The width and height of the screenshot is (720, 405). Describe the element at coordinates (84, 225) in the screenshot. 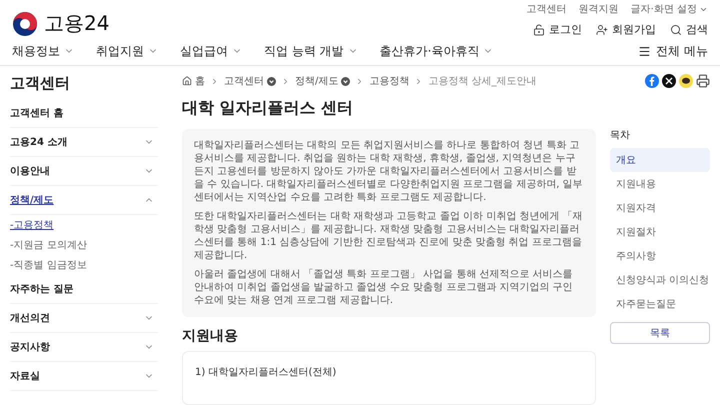

I see `sidebar-subitem: -고용정책` at that location.